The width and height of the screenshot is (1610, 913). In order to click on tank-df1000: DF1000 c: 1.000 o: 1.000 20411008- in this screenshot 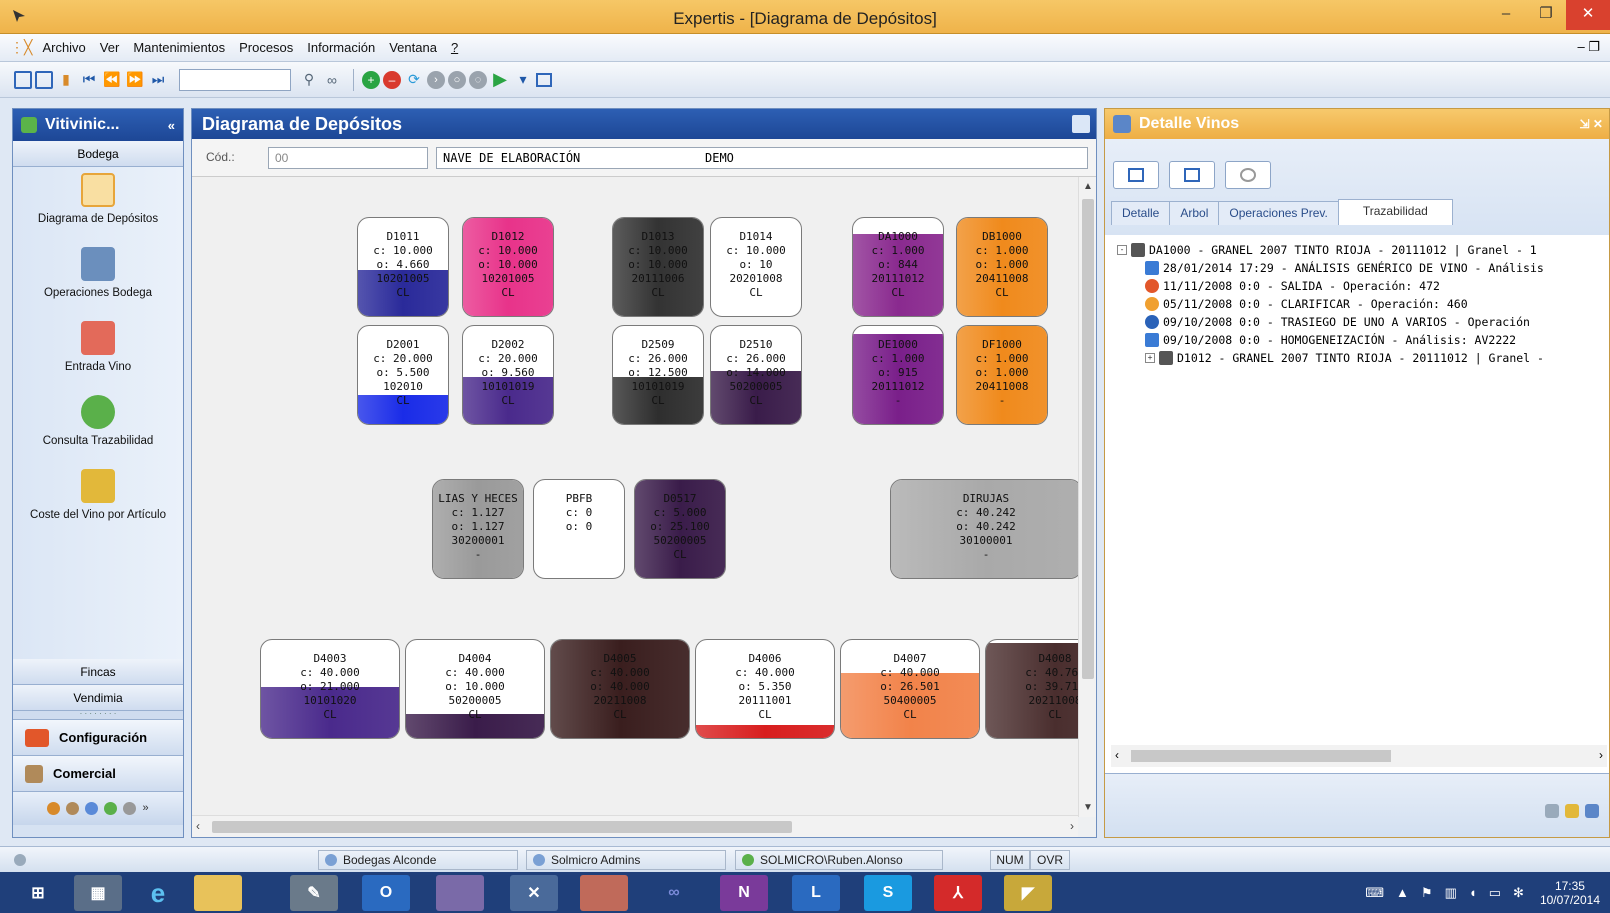, I will do `click(1002, 375)`.